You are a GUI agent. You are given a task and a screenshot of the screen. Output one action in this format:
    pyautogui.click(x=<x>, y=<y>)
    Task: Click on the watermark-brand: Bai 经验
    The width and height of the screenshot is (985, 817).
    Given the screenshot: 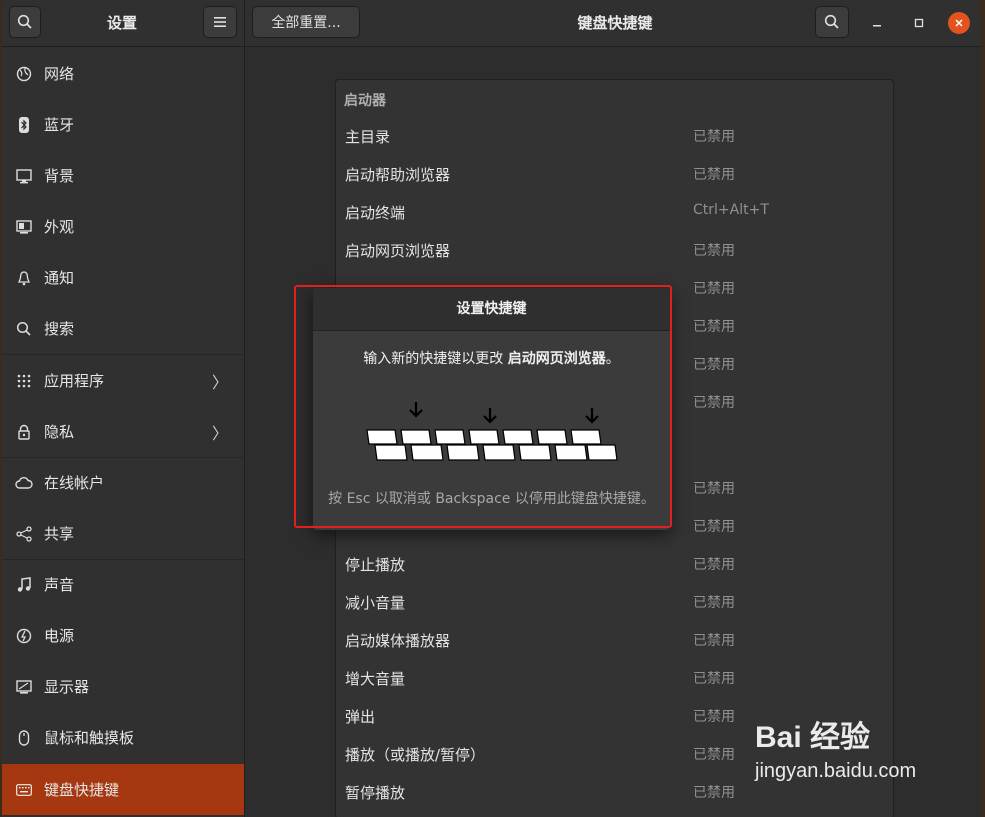 What is the action you would take?
    pyautogui.click(x=813, y=737)
    